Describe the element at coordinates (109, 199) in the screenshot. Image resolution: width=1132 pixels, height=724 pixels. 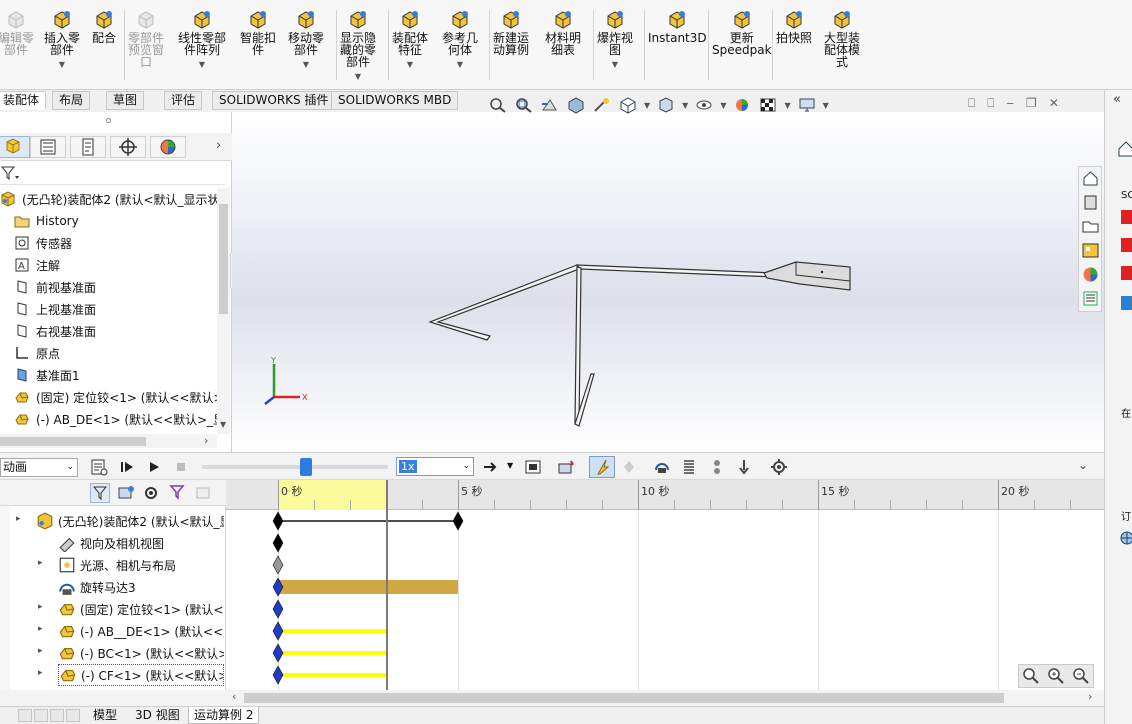
I see `tree-root-assembly: (无凸轮)装配体2 (默认<默认_显示状态` at that location.